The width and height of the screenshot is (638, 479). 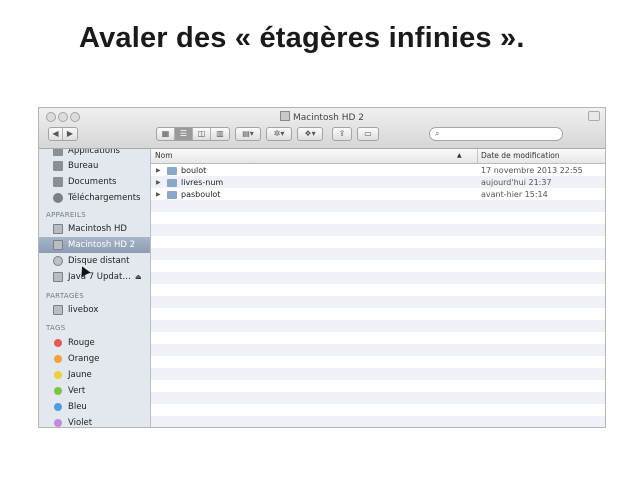 I want to click on column-header-name: Nom, so click(x=164, y=156).